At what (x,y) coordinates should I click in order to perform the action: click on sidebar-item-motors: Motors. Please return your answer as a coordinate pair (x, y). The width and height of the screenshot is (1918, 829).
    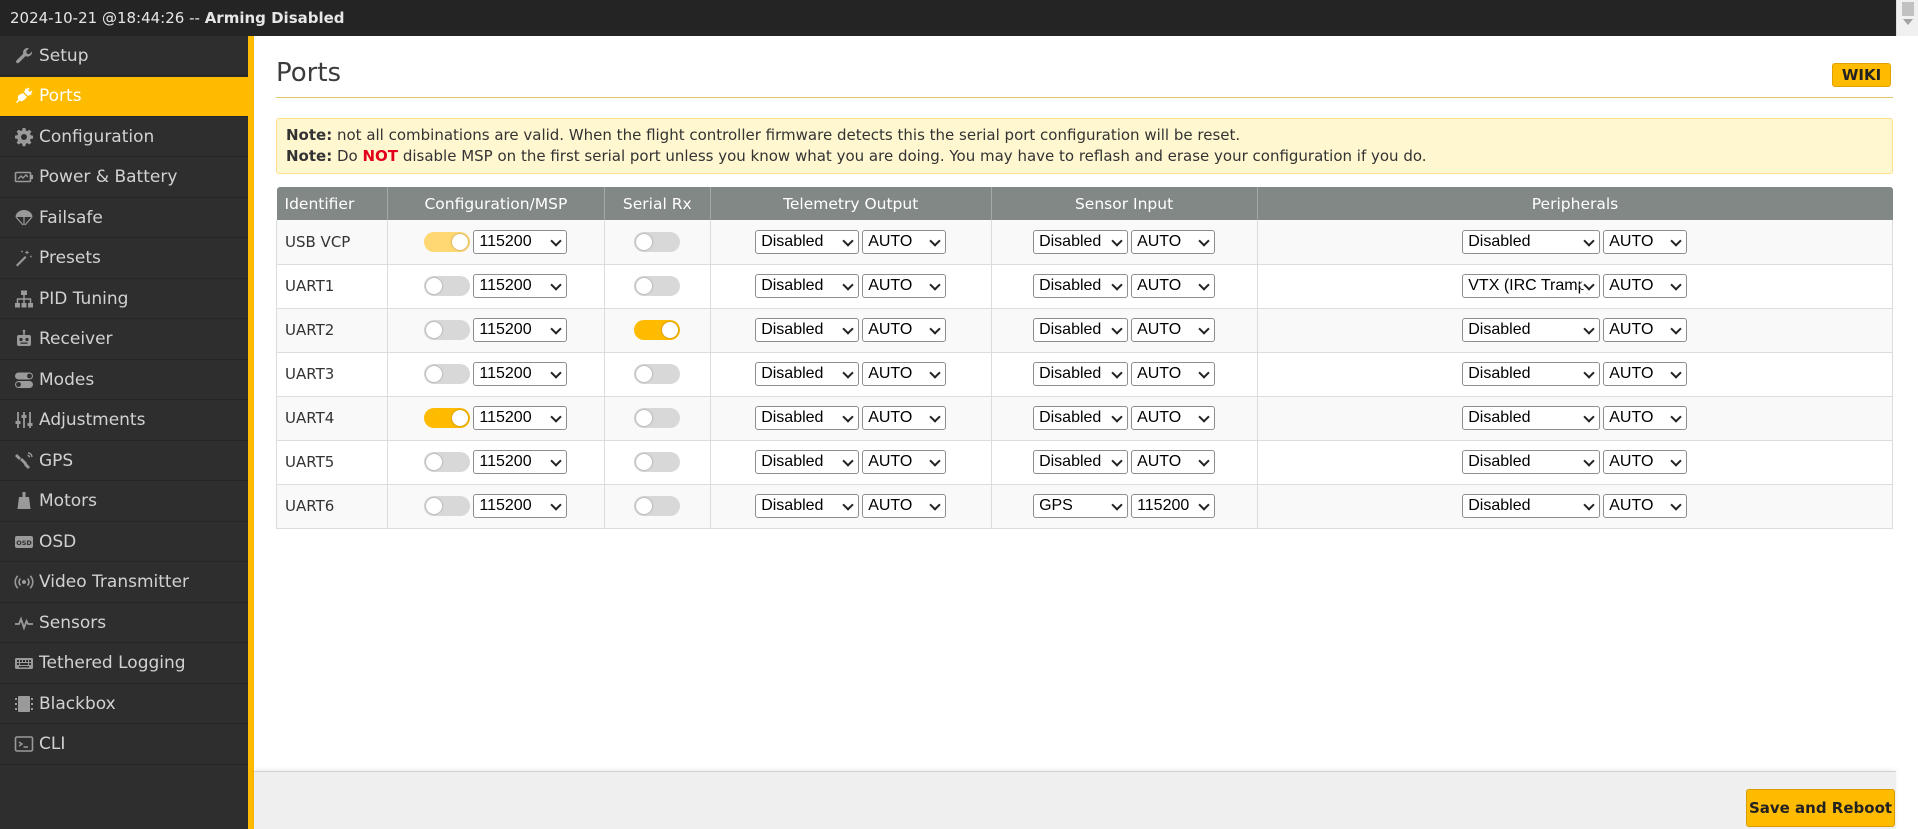
    Looking at the image, I should click on (124, 502).